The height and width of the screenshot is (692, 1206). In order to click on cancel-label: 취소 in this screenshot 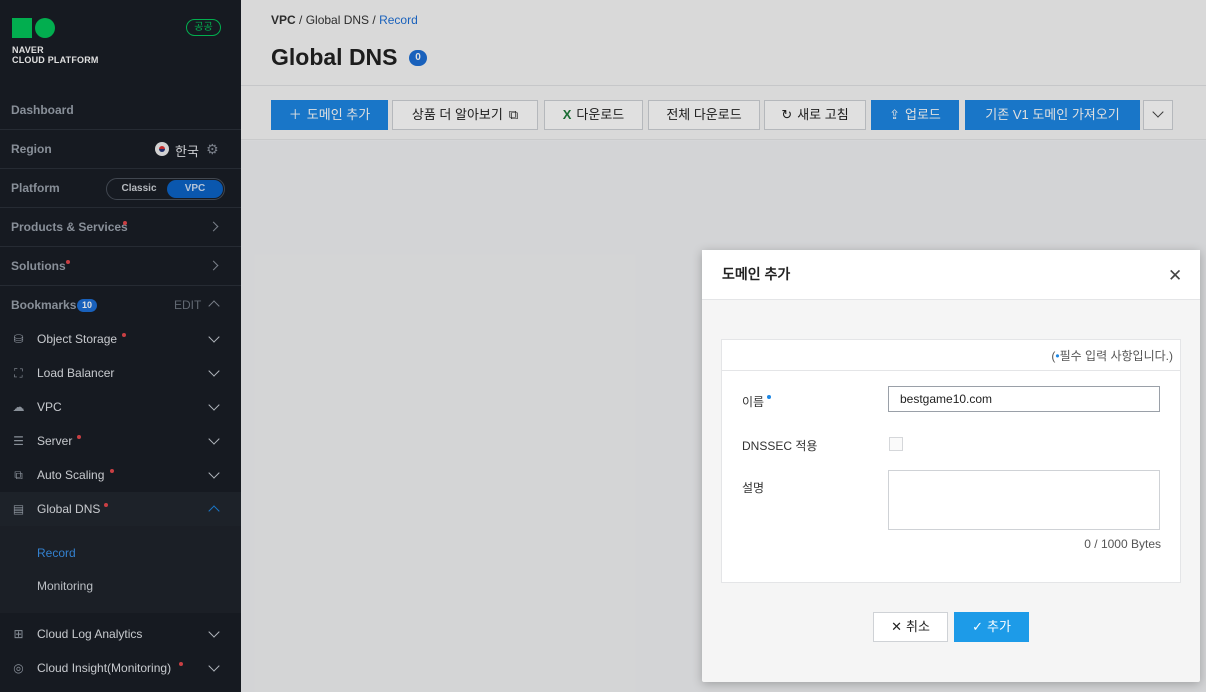, I will do `click(917, 626)`.